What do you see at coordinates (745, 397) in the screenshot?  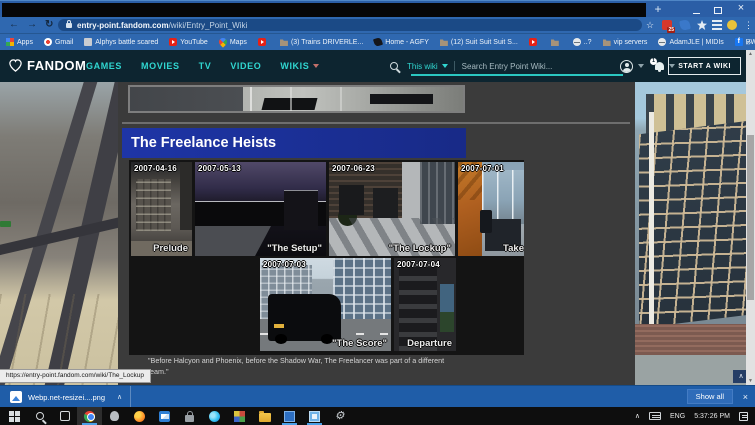 I see `close-shelf-icon: ×` at bounding box center [745, 397].